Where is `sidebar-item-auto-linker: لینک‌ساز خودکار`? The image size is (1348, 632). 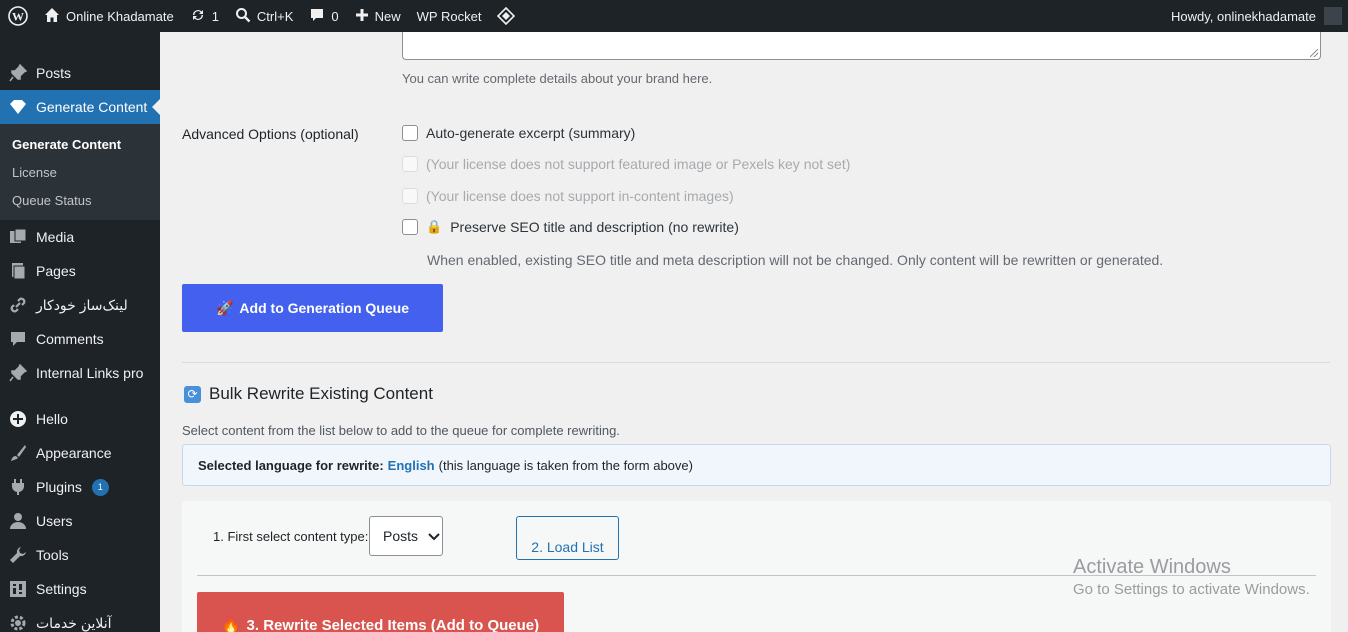
sidebar-item-auto-linker: لینک‌ساز خودکار is located at coordinates (80, 305).